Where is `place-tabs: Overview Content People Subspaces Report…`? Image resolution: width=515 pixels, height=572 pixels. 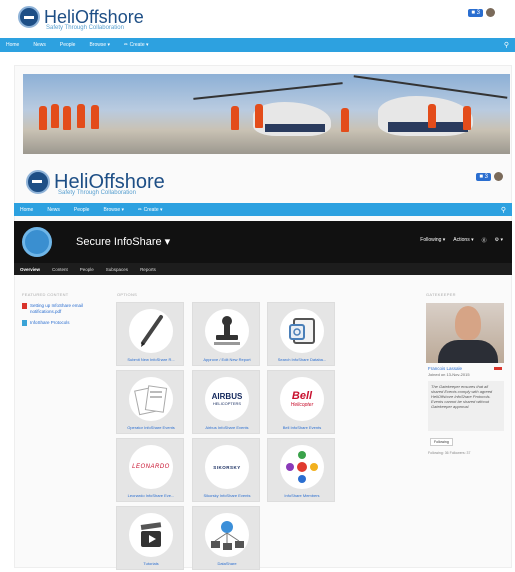 place-tabs: Overview Content People Subspaces Report… is located at coordinates (263, 269).